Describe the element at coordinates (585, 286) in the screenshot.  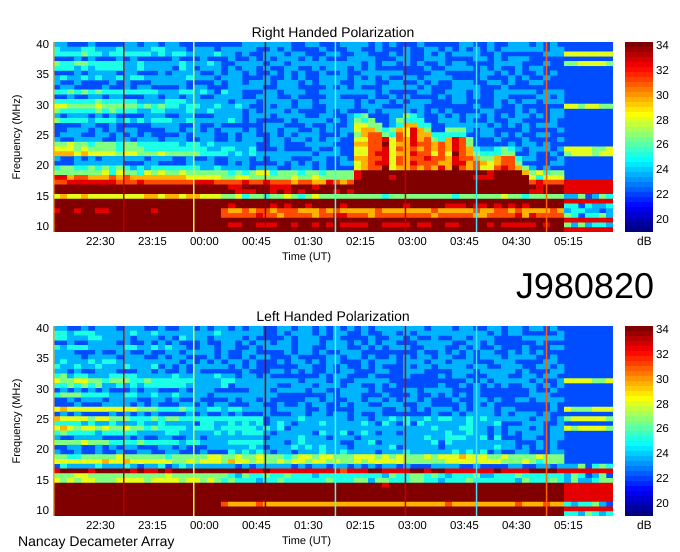
I see `event-id: J980820` at that location.